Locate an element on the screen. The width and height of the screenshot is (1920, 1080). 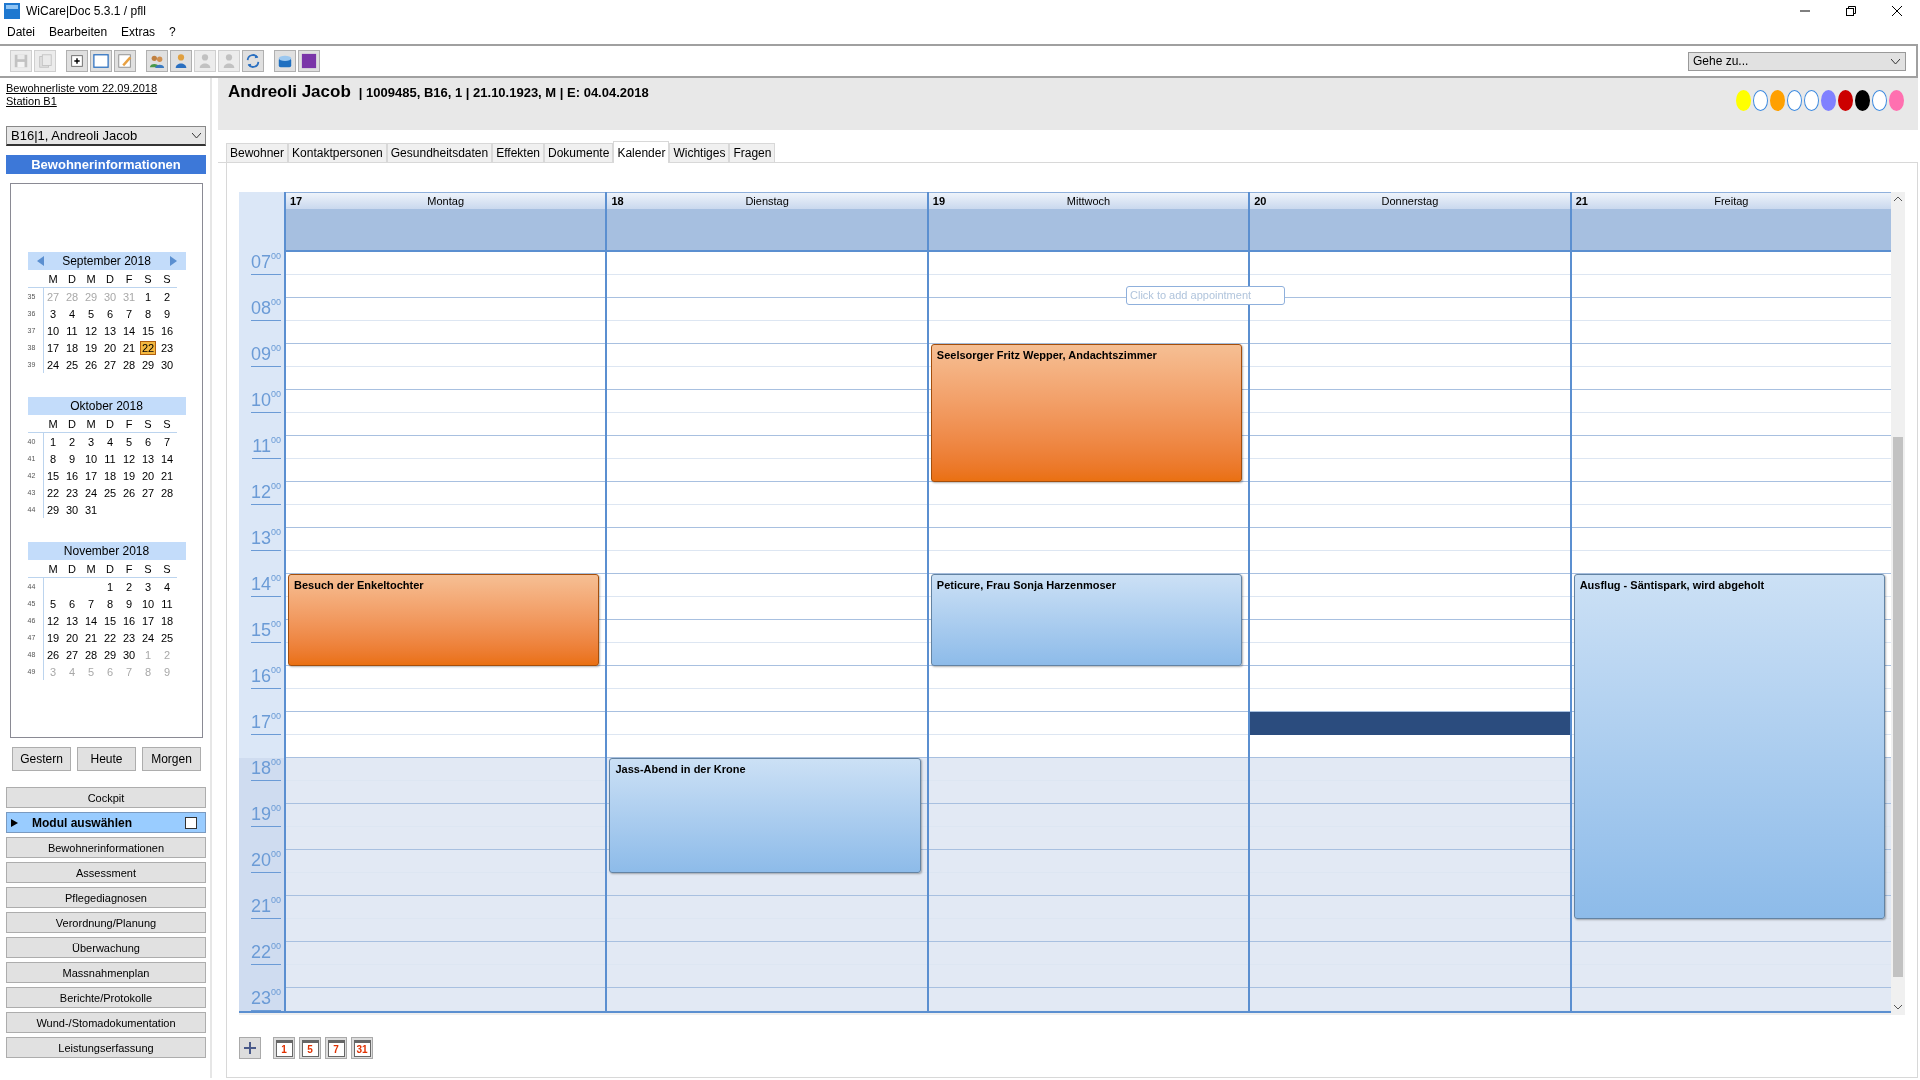
menu-item: Bearbeiten is located at coordinates (78, 32).